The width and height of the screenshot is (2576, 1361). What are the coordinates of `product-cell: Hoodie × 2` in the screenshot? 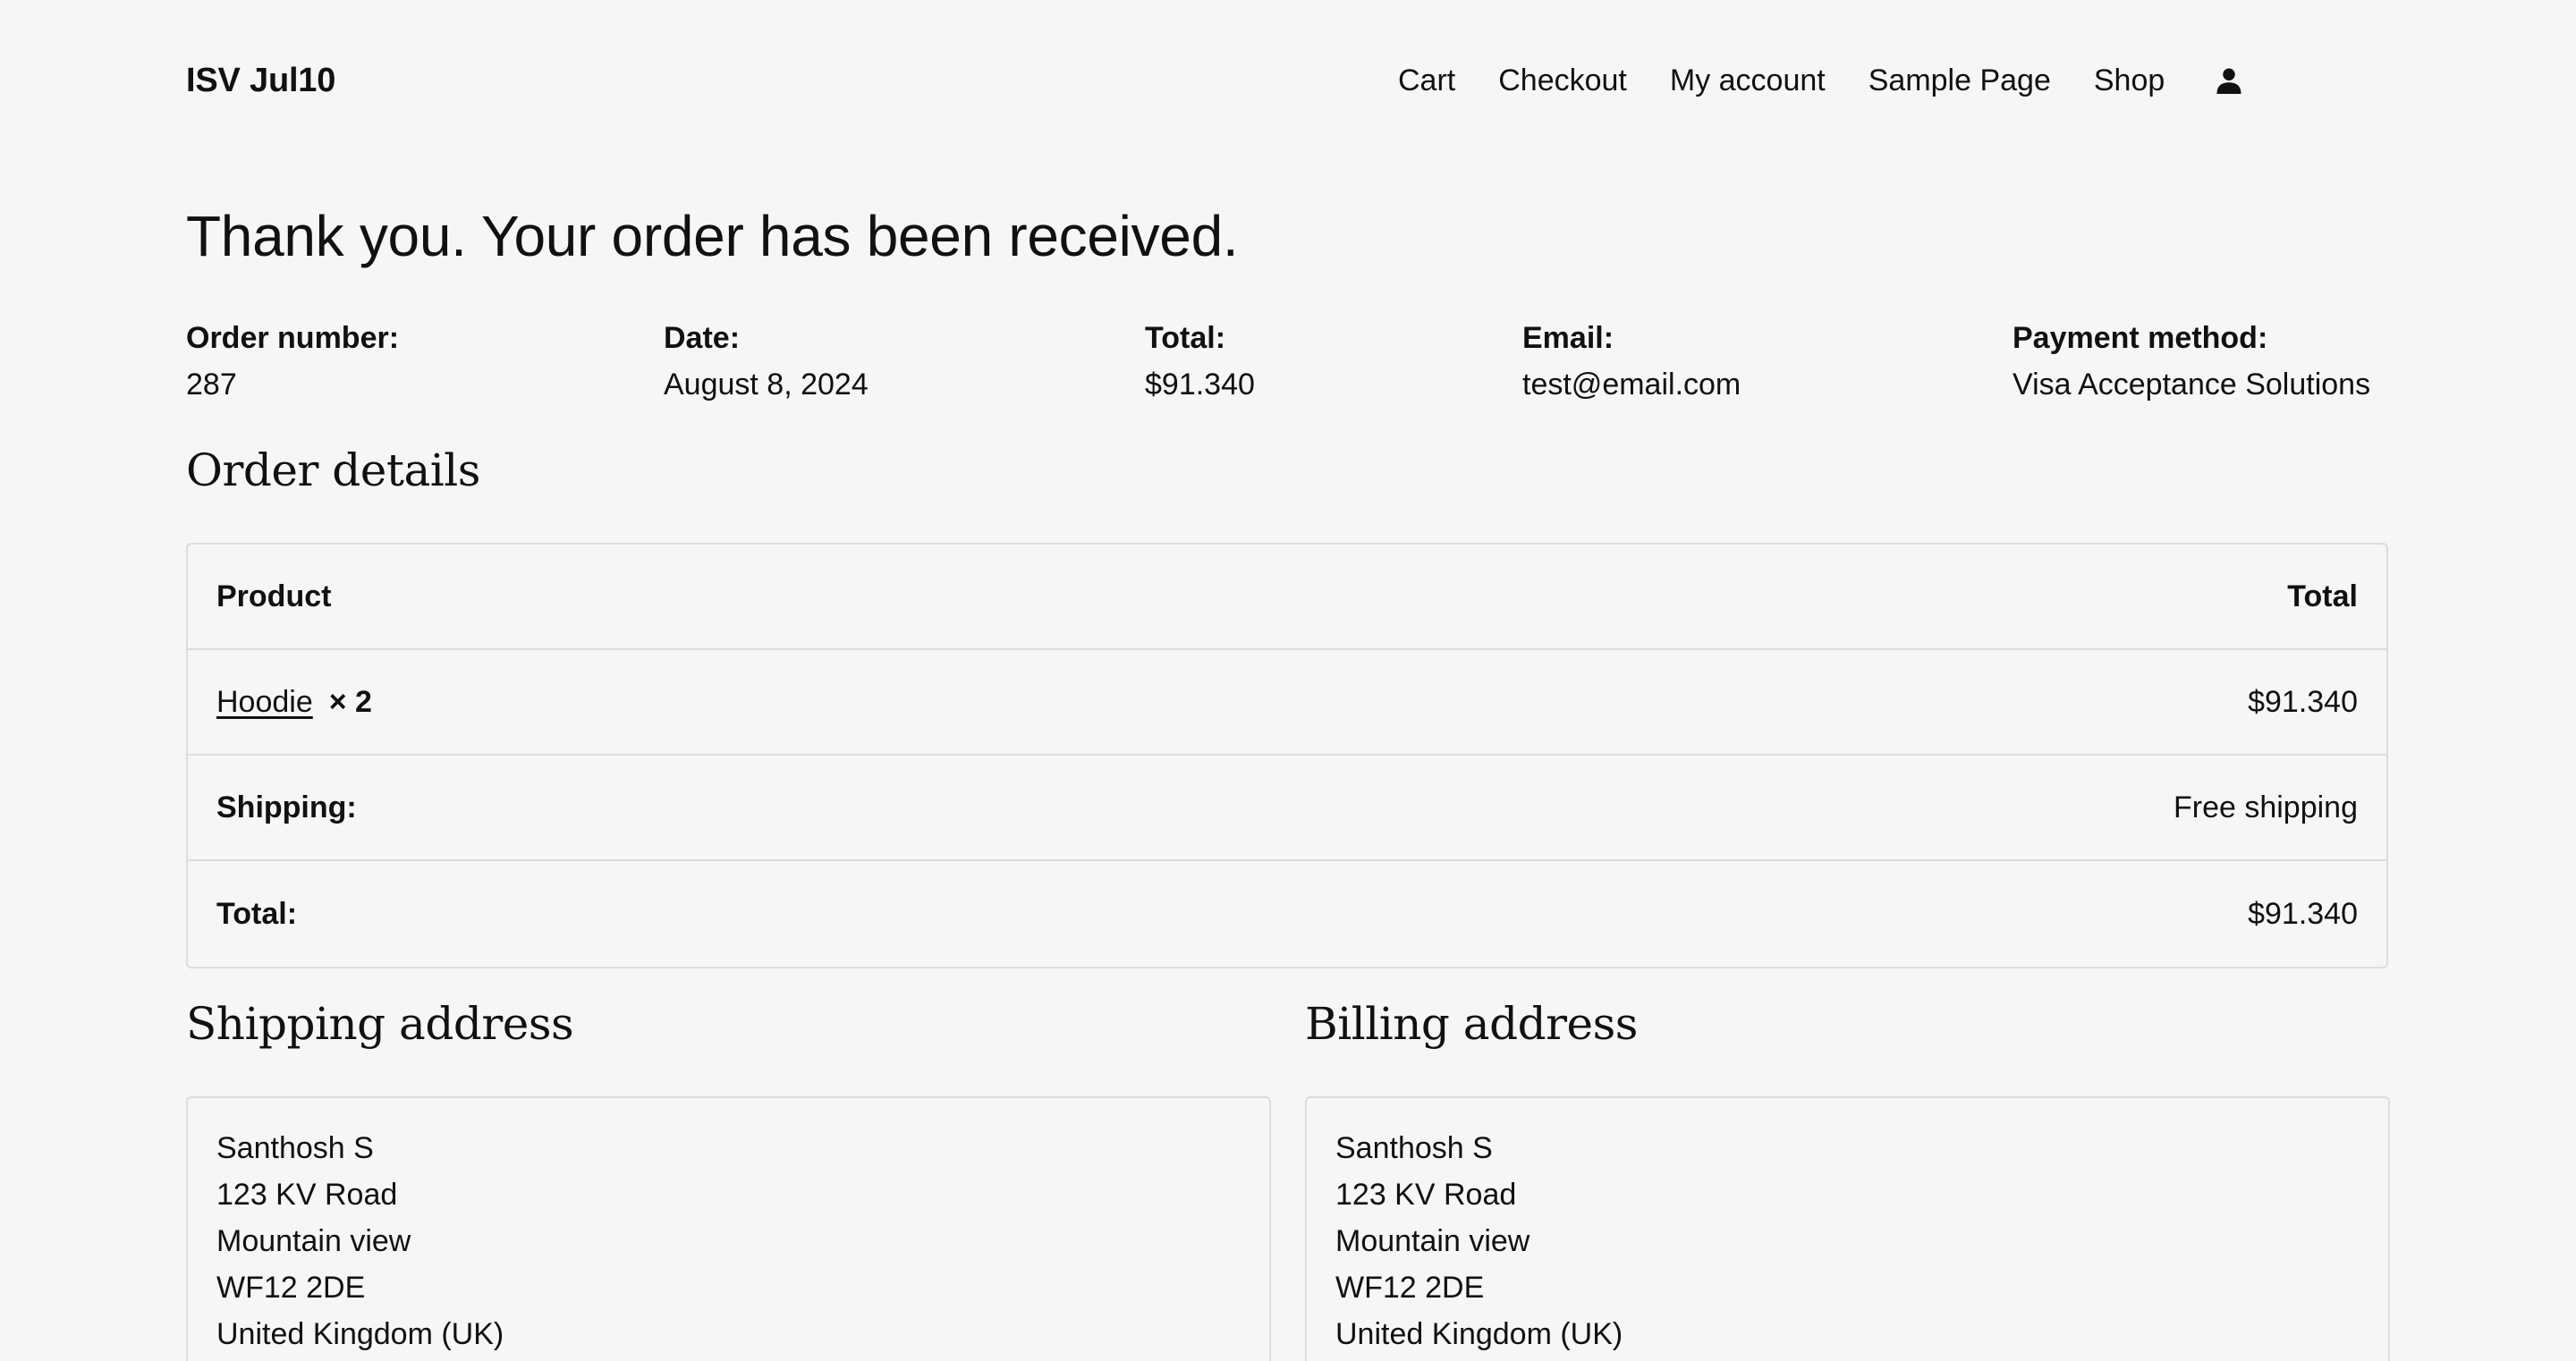 It's located at (294, 702).